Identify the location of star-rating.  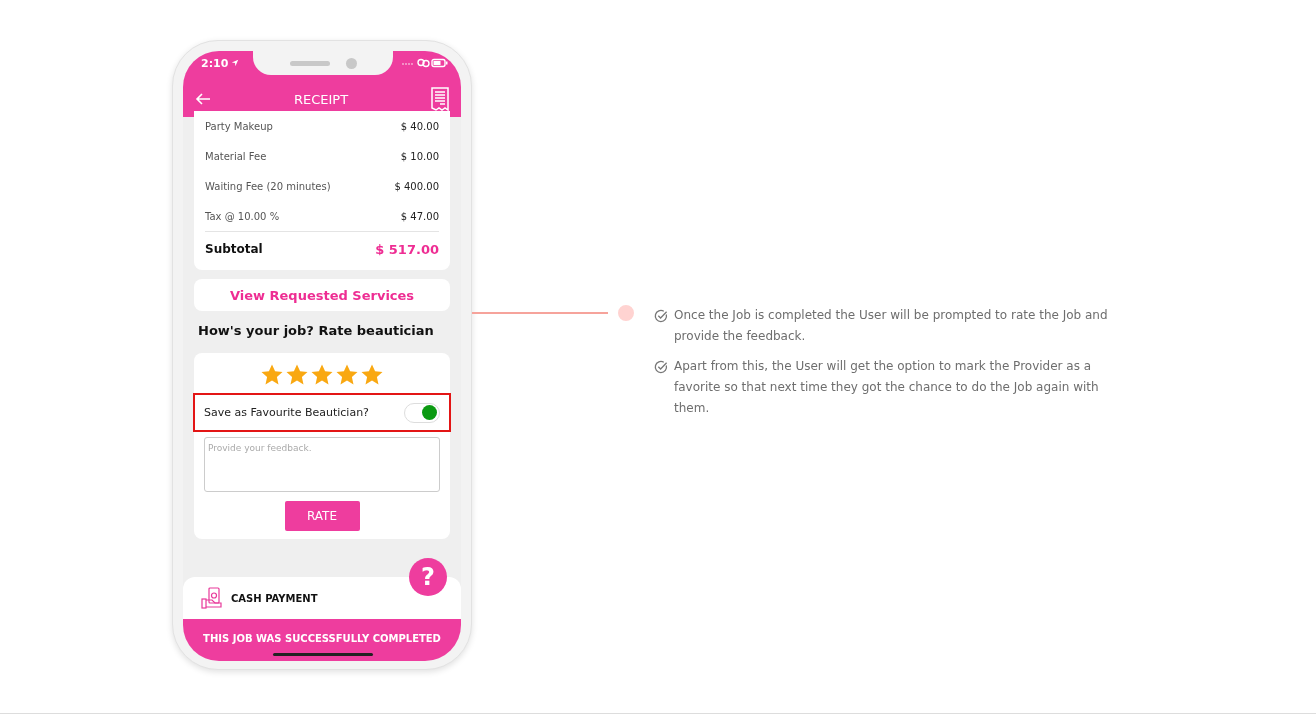
(322, 375).